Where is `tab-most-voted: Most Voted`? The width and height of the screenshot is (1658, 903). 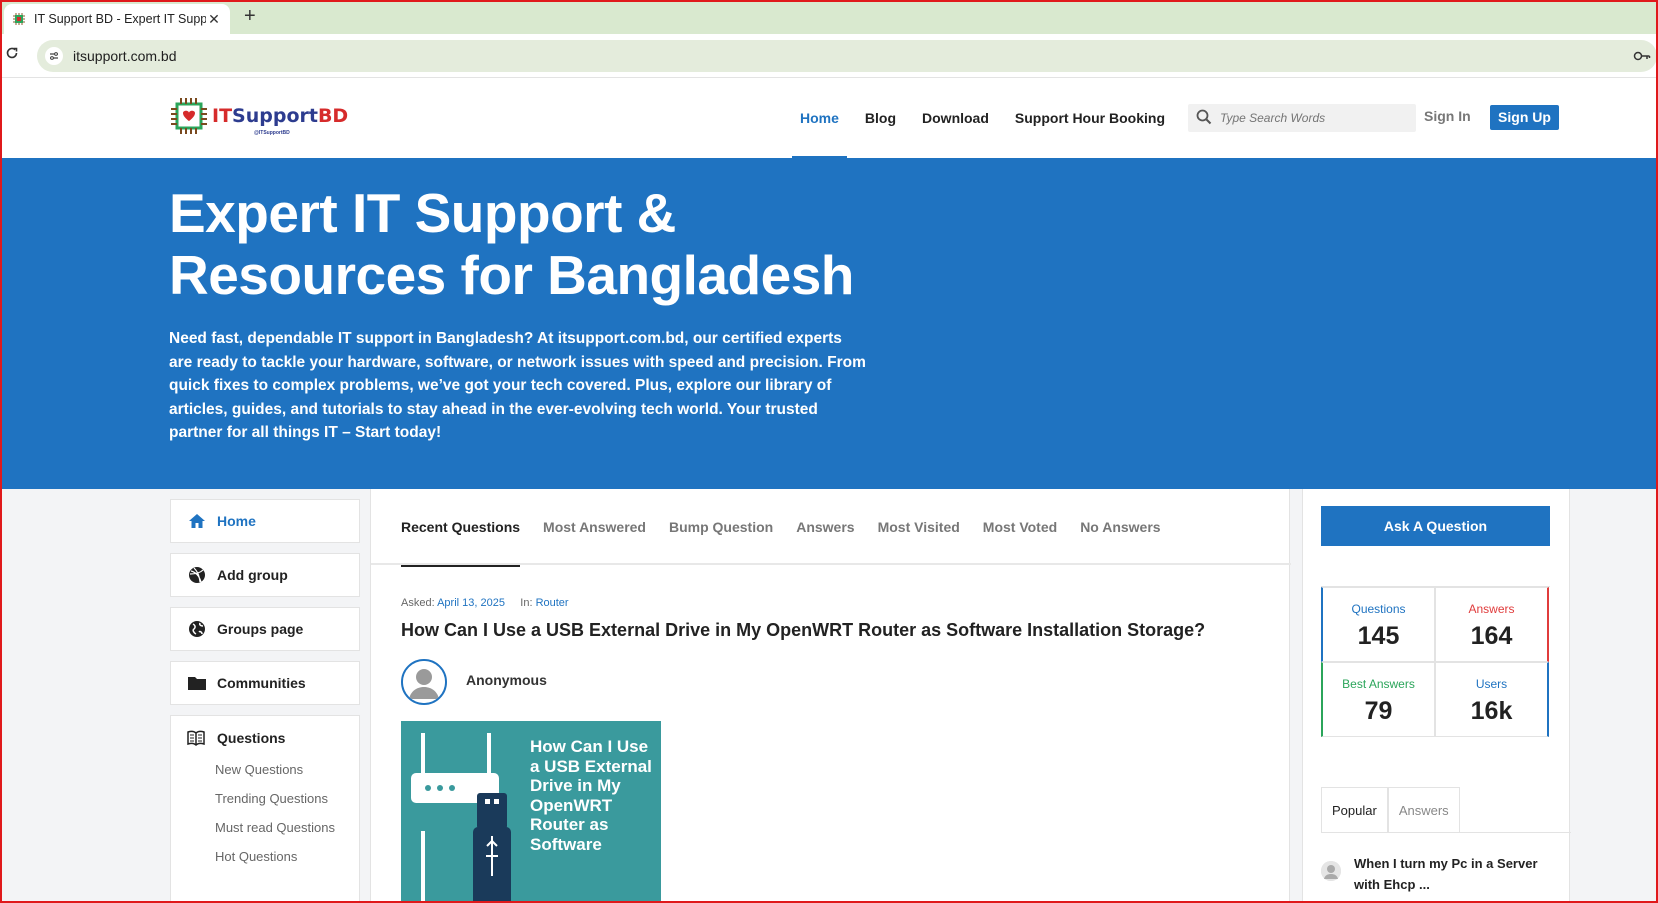 tab-most-voted: Most Voted is located at coordinates (1020, 527).